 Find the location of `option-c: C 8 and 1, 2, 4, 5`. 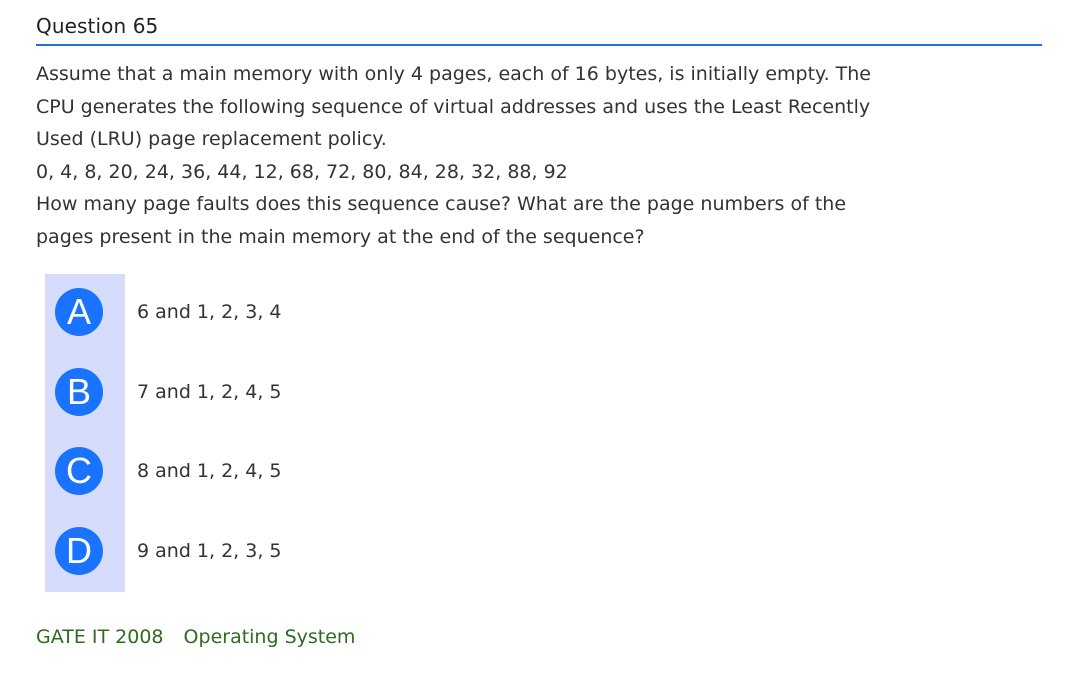

option-c: C 8 and 1, 2, 4, 5 is located at coordinates (168, 471).